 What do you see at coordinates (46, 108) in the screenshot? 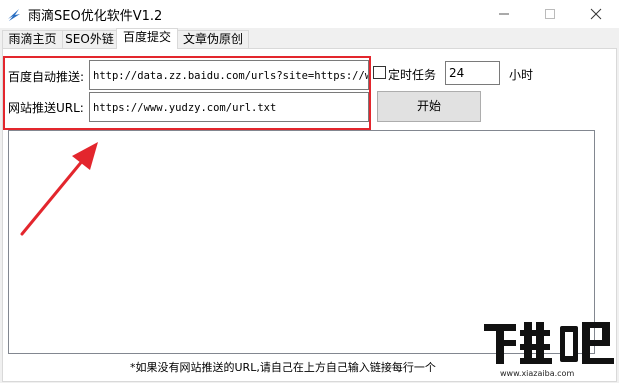
I see `site-url-label: 网站推送URL:` at bounding box center [46, 108].